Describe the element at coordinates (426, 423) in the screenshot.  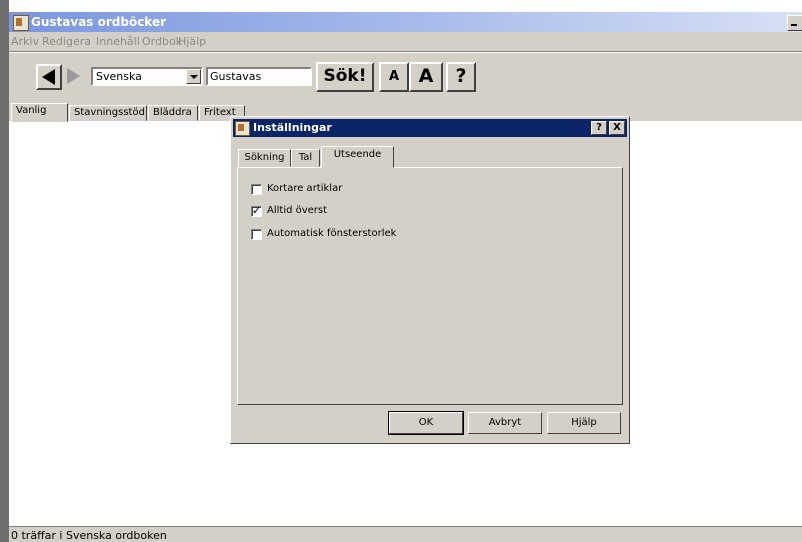
I see `ok-button: OK` at that location.